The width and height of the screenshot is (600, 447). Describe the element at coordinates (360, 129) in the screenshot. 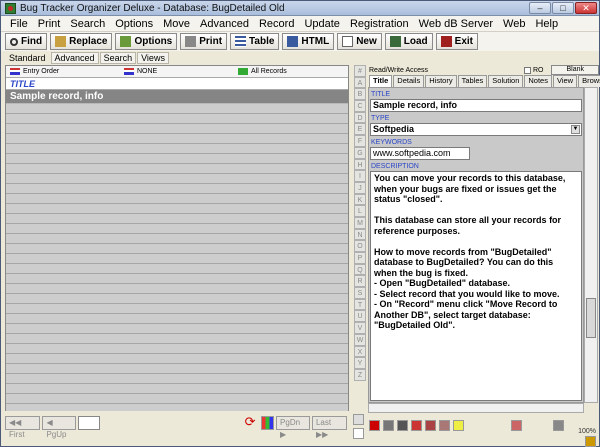

I see `alpha-index-e: E` at that location.